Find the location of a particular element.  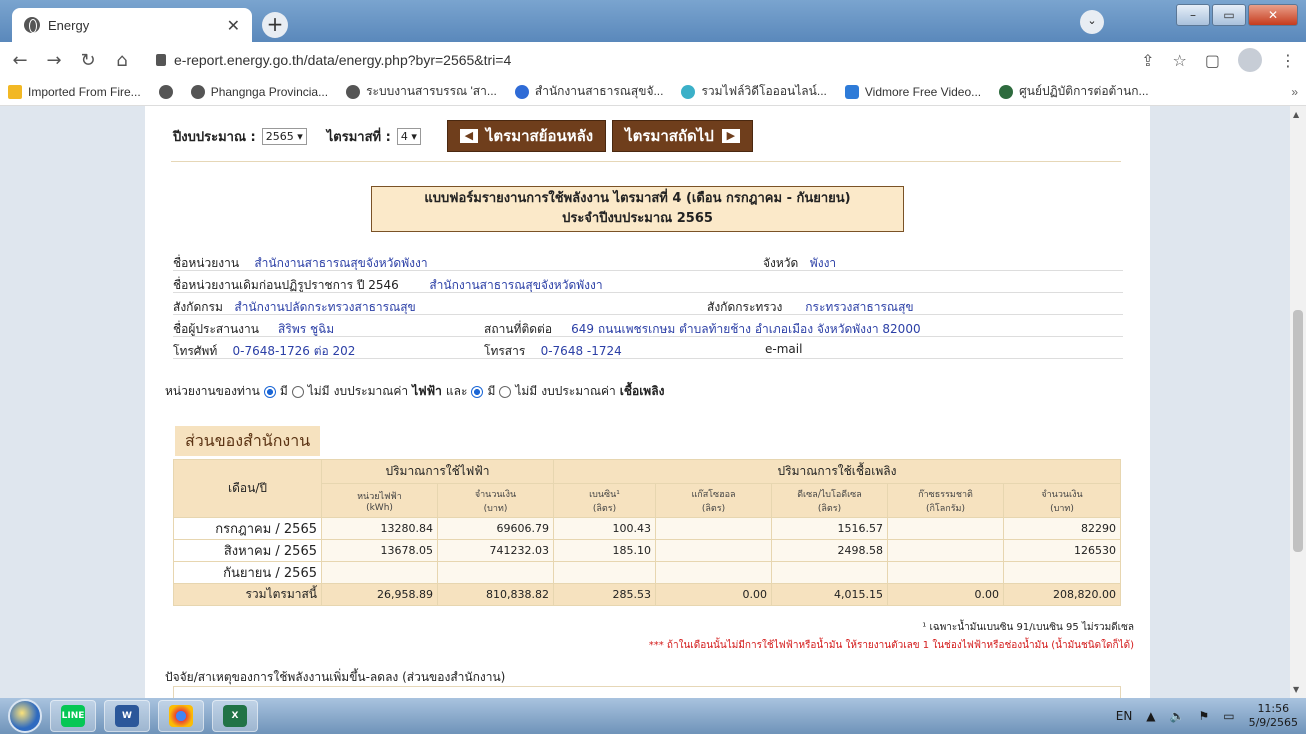

tab-search-icon: ⌄ is located at coordinates (1092, 22).